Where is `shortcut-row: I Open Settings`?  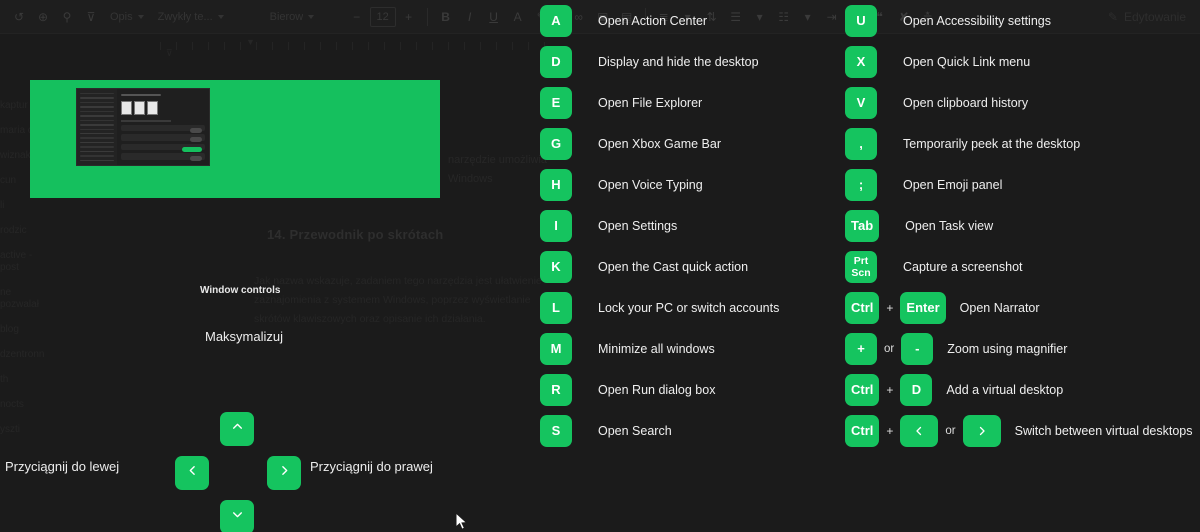 shortcut-row: I Open Settings is located at coordinates (659, 225).